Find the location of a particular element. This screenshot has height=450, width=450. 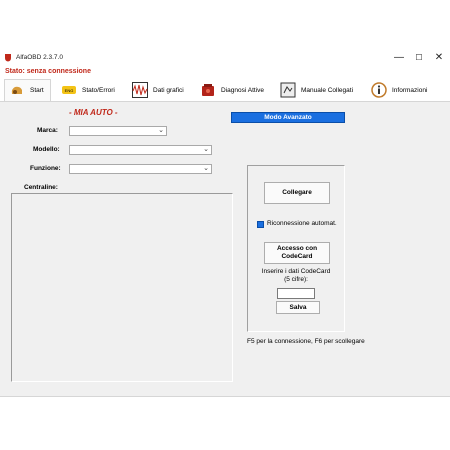

svg-text: ENG is located at coordinates (69, 90).